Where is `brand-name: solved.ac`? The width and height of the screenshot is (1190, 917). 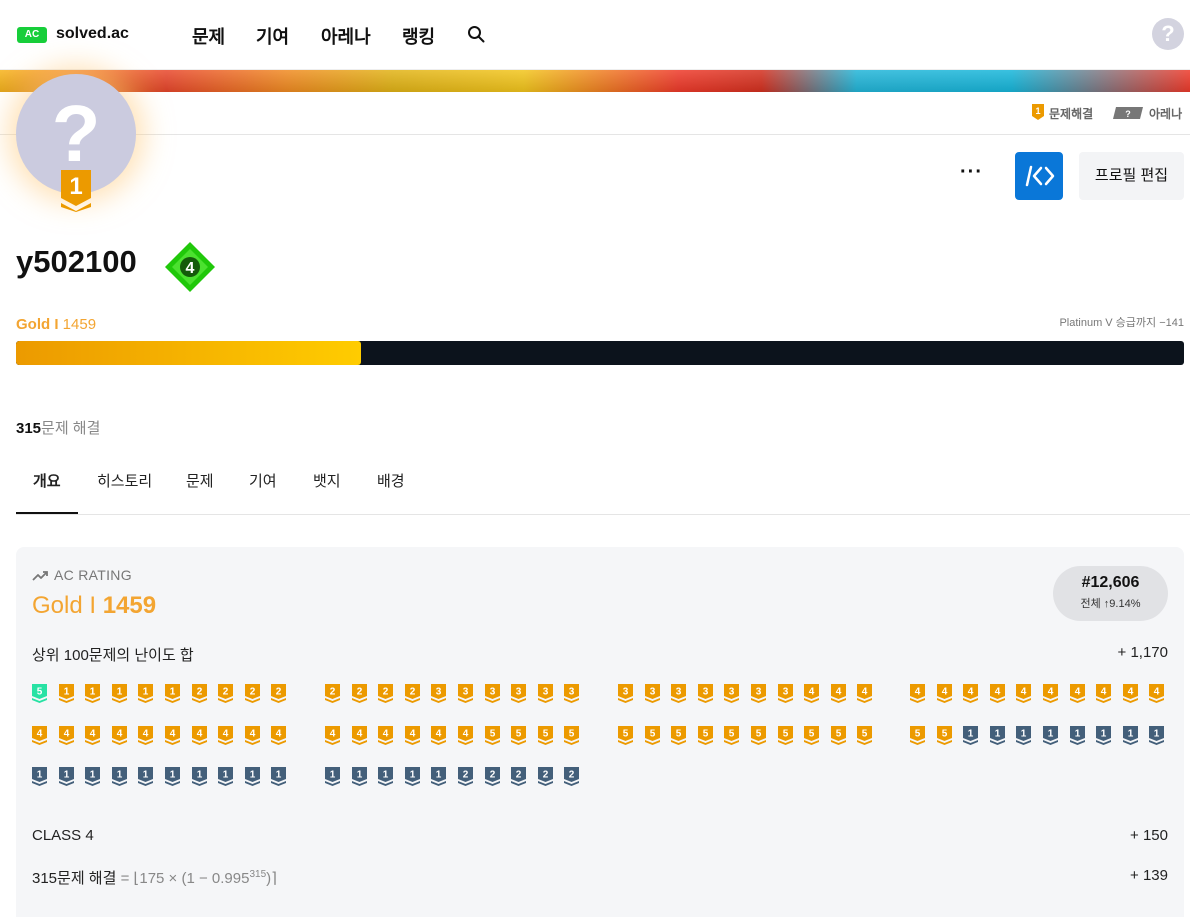
brand-name: solved.ac is located at coordinates (92, 34).